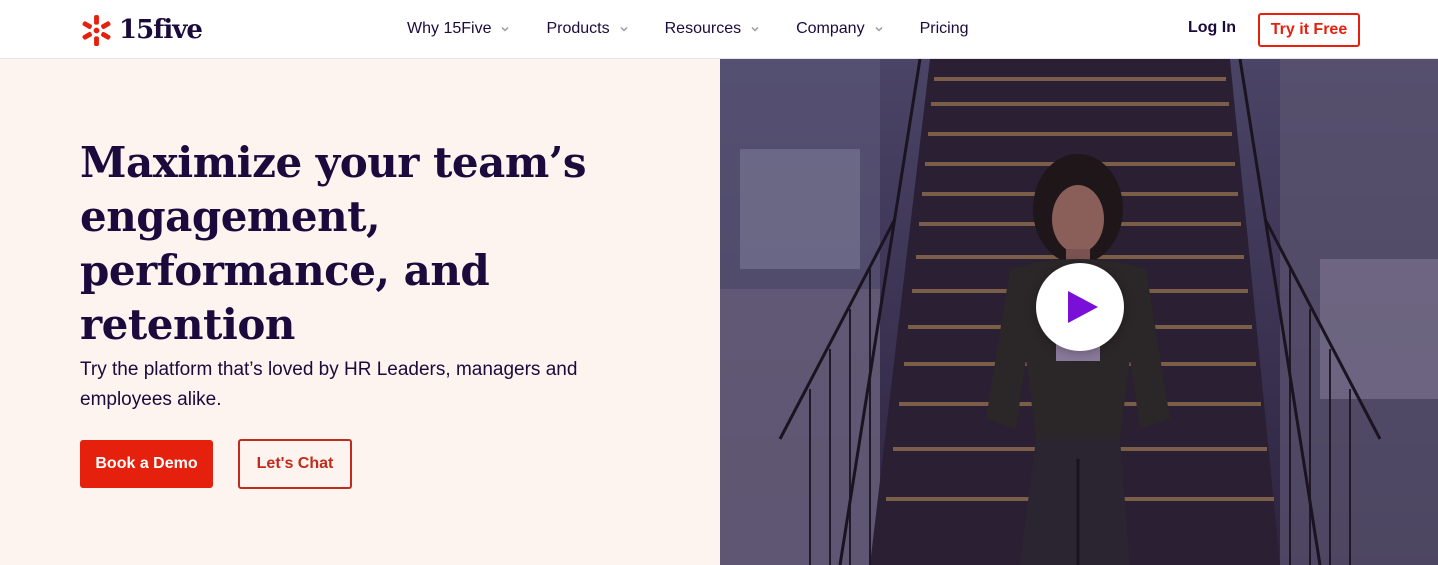  I want to click on nav-item-pricing: Pricing, so click(944, 29).